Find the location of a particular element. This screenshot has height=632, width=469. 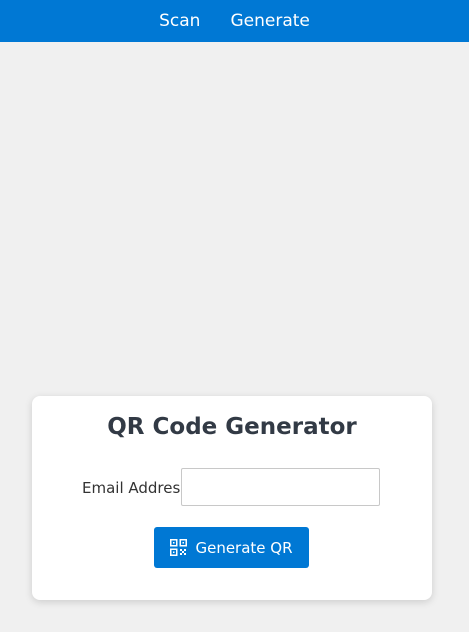

top-nav-bar: Scan Generate is located at coordinates (234, 21).